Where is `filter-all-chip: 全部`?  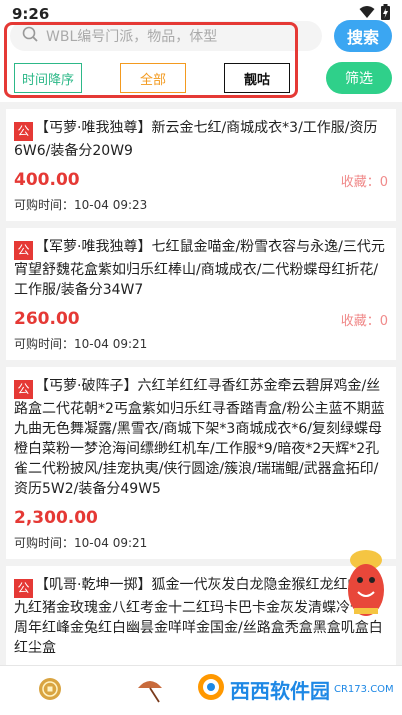 filter-all-chip: 全部 is located at coordinates (153, 78).